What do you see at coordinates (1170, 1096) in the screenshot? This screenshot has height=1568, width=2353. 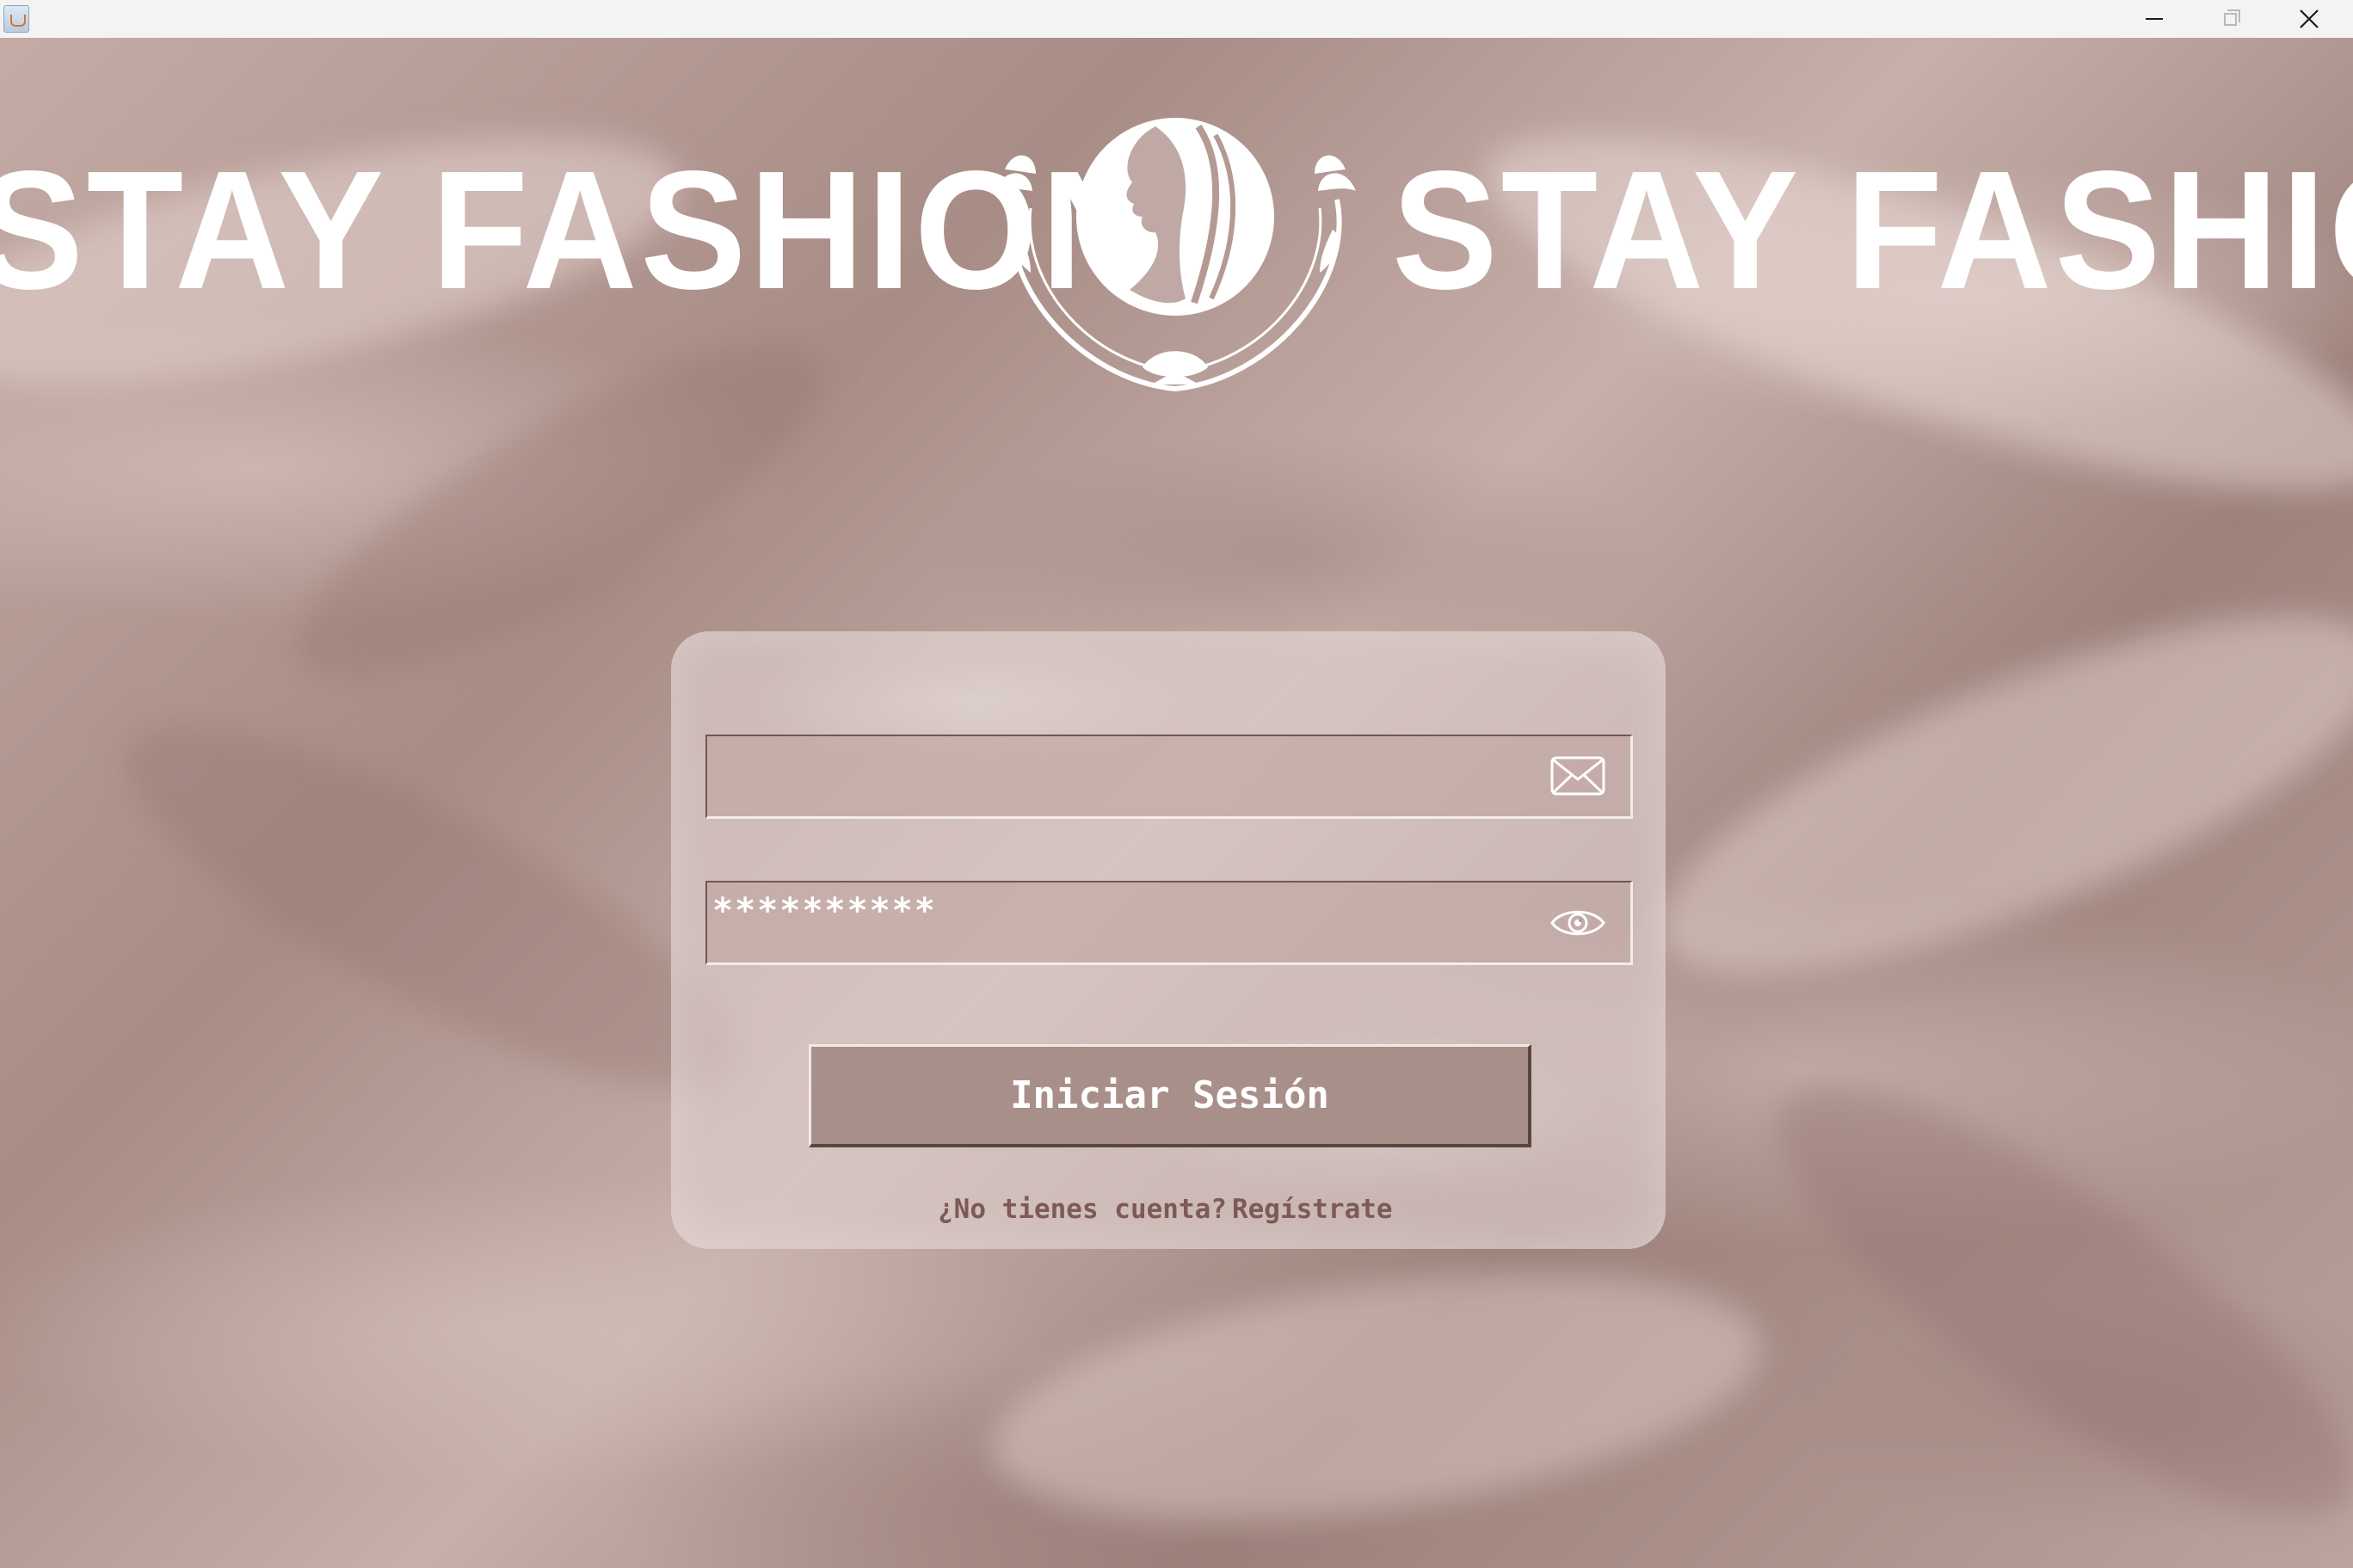 I see `login-button: Iniciar Sesión` at bounding box center [1170, 1096].